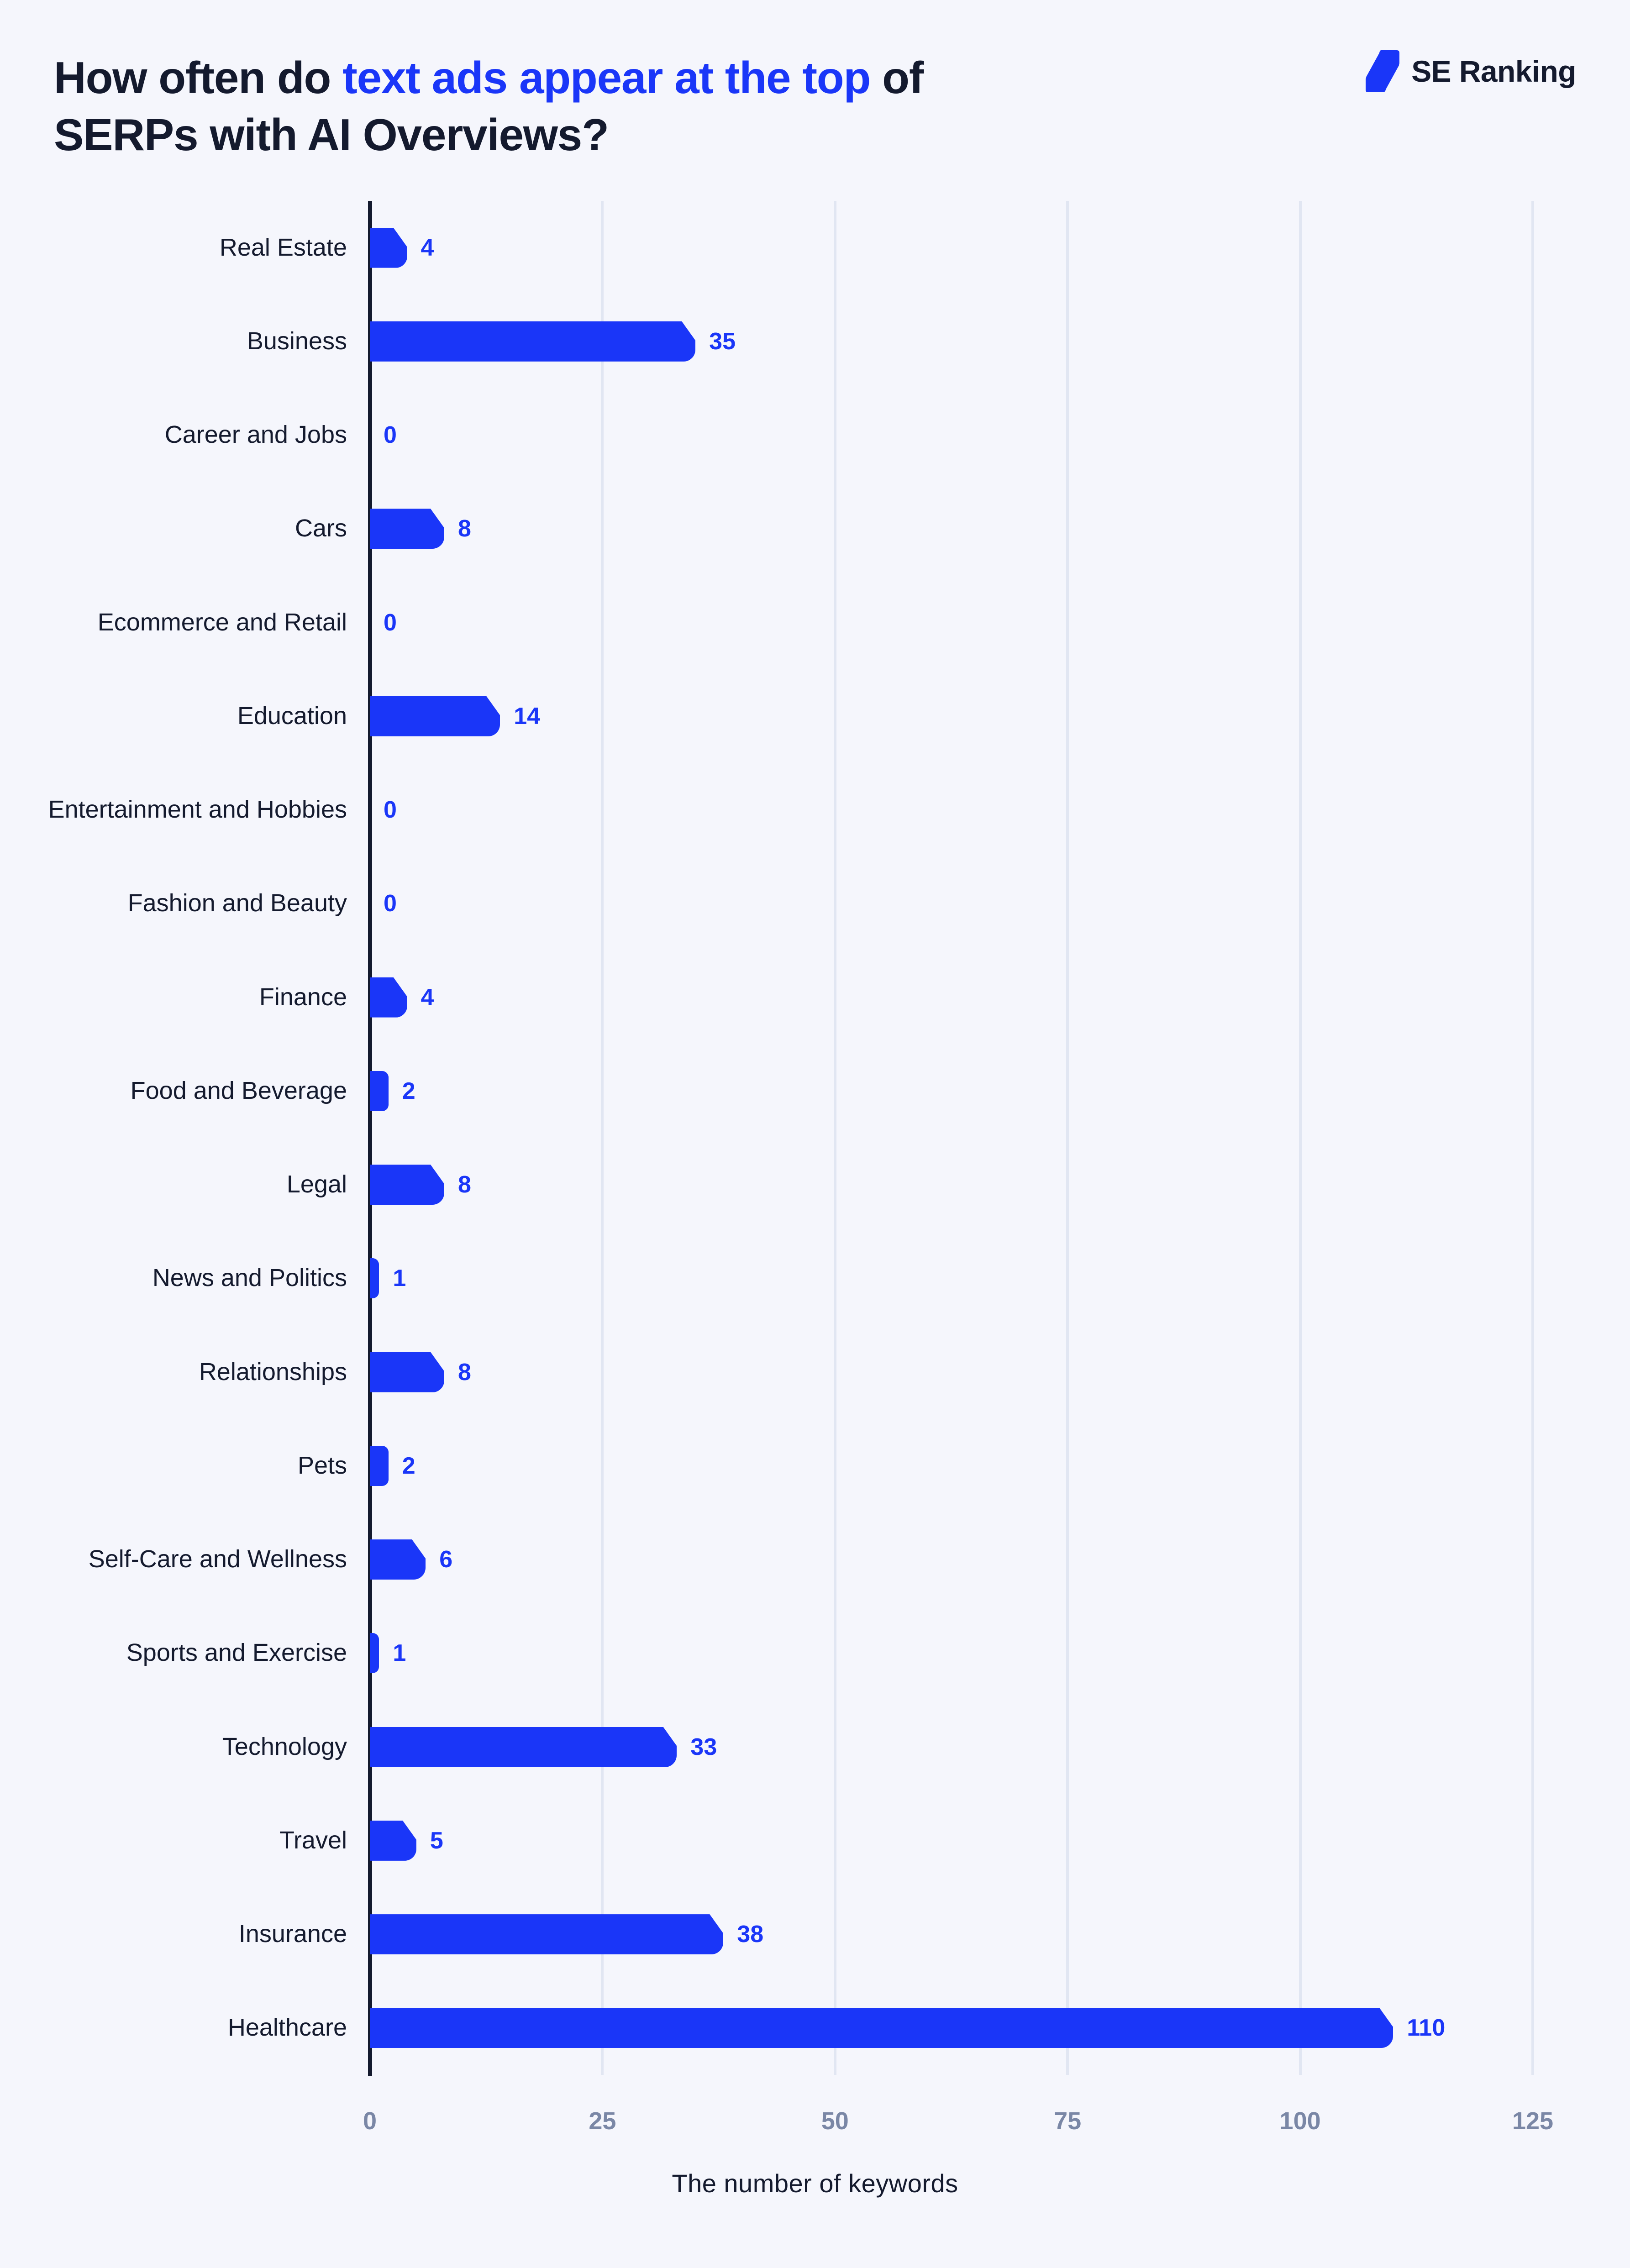 This screenshot has width=1630, height=2268. I want to click on x-tick-label: 50, so click(835, 2121).